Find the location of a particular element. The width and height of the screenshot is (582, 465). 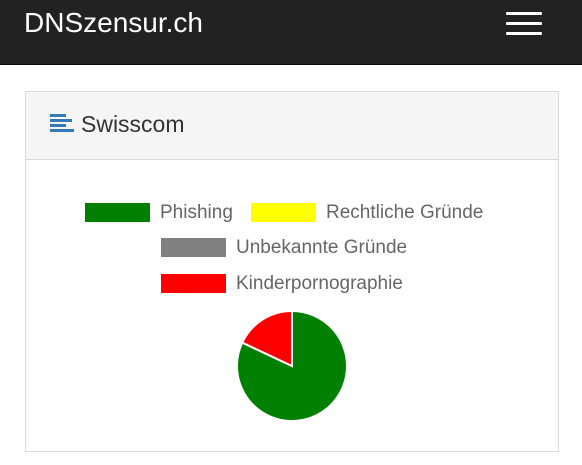

list-align-left-icon is located at coordinates (63, 124).